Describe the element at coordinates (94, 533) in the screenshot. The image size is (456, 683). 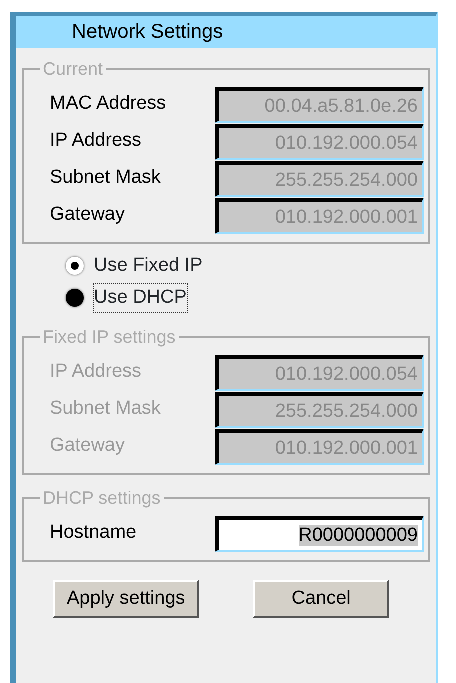
I see `field-label: Hostname` at that location.